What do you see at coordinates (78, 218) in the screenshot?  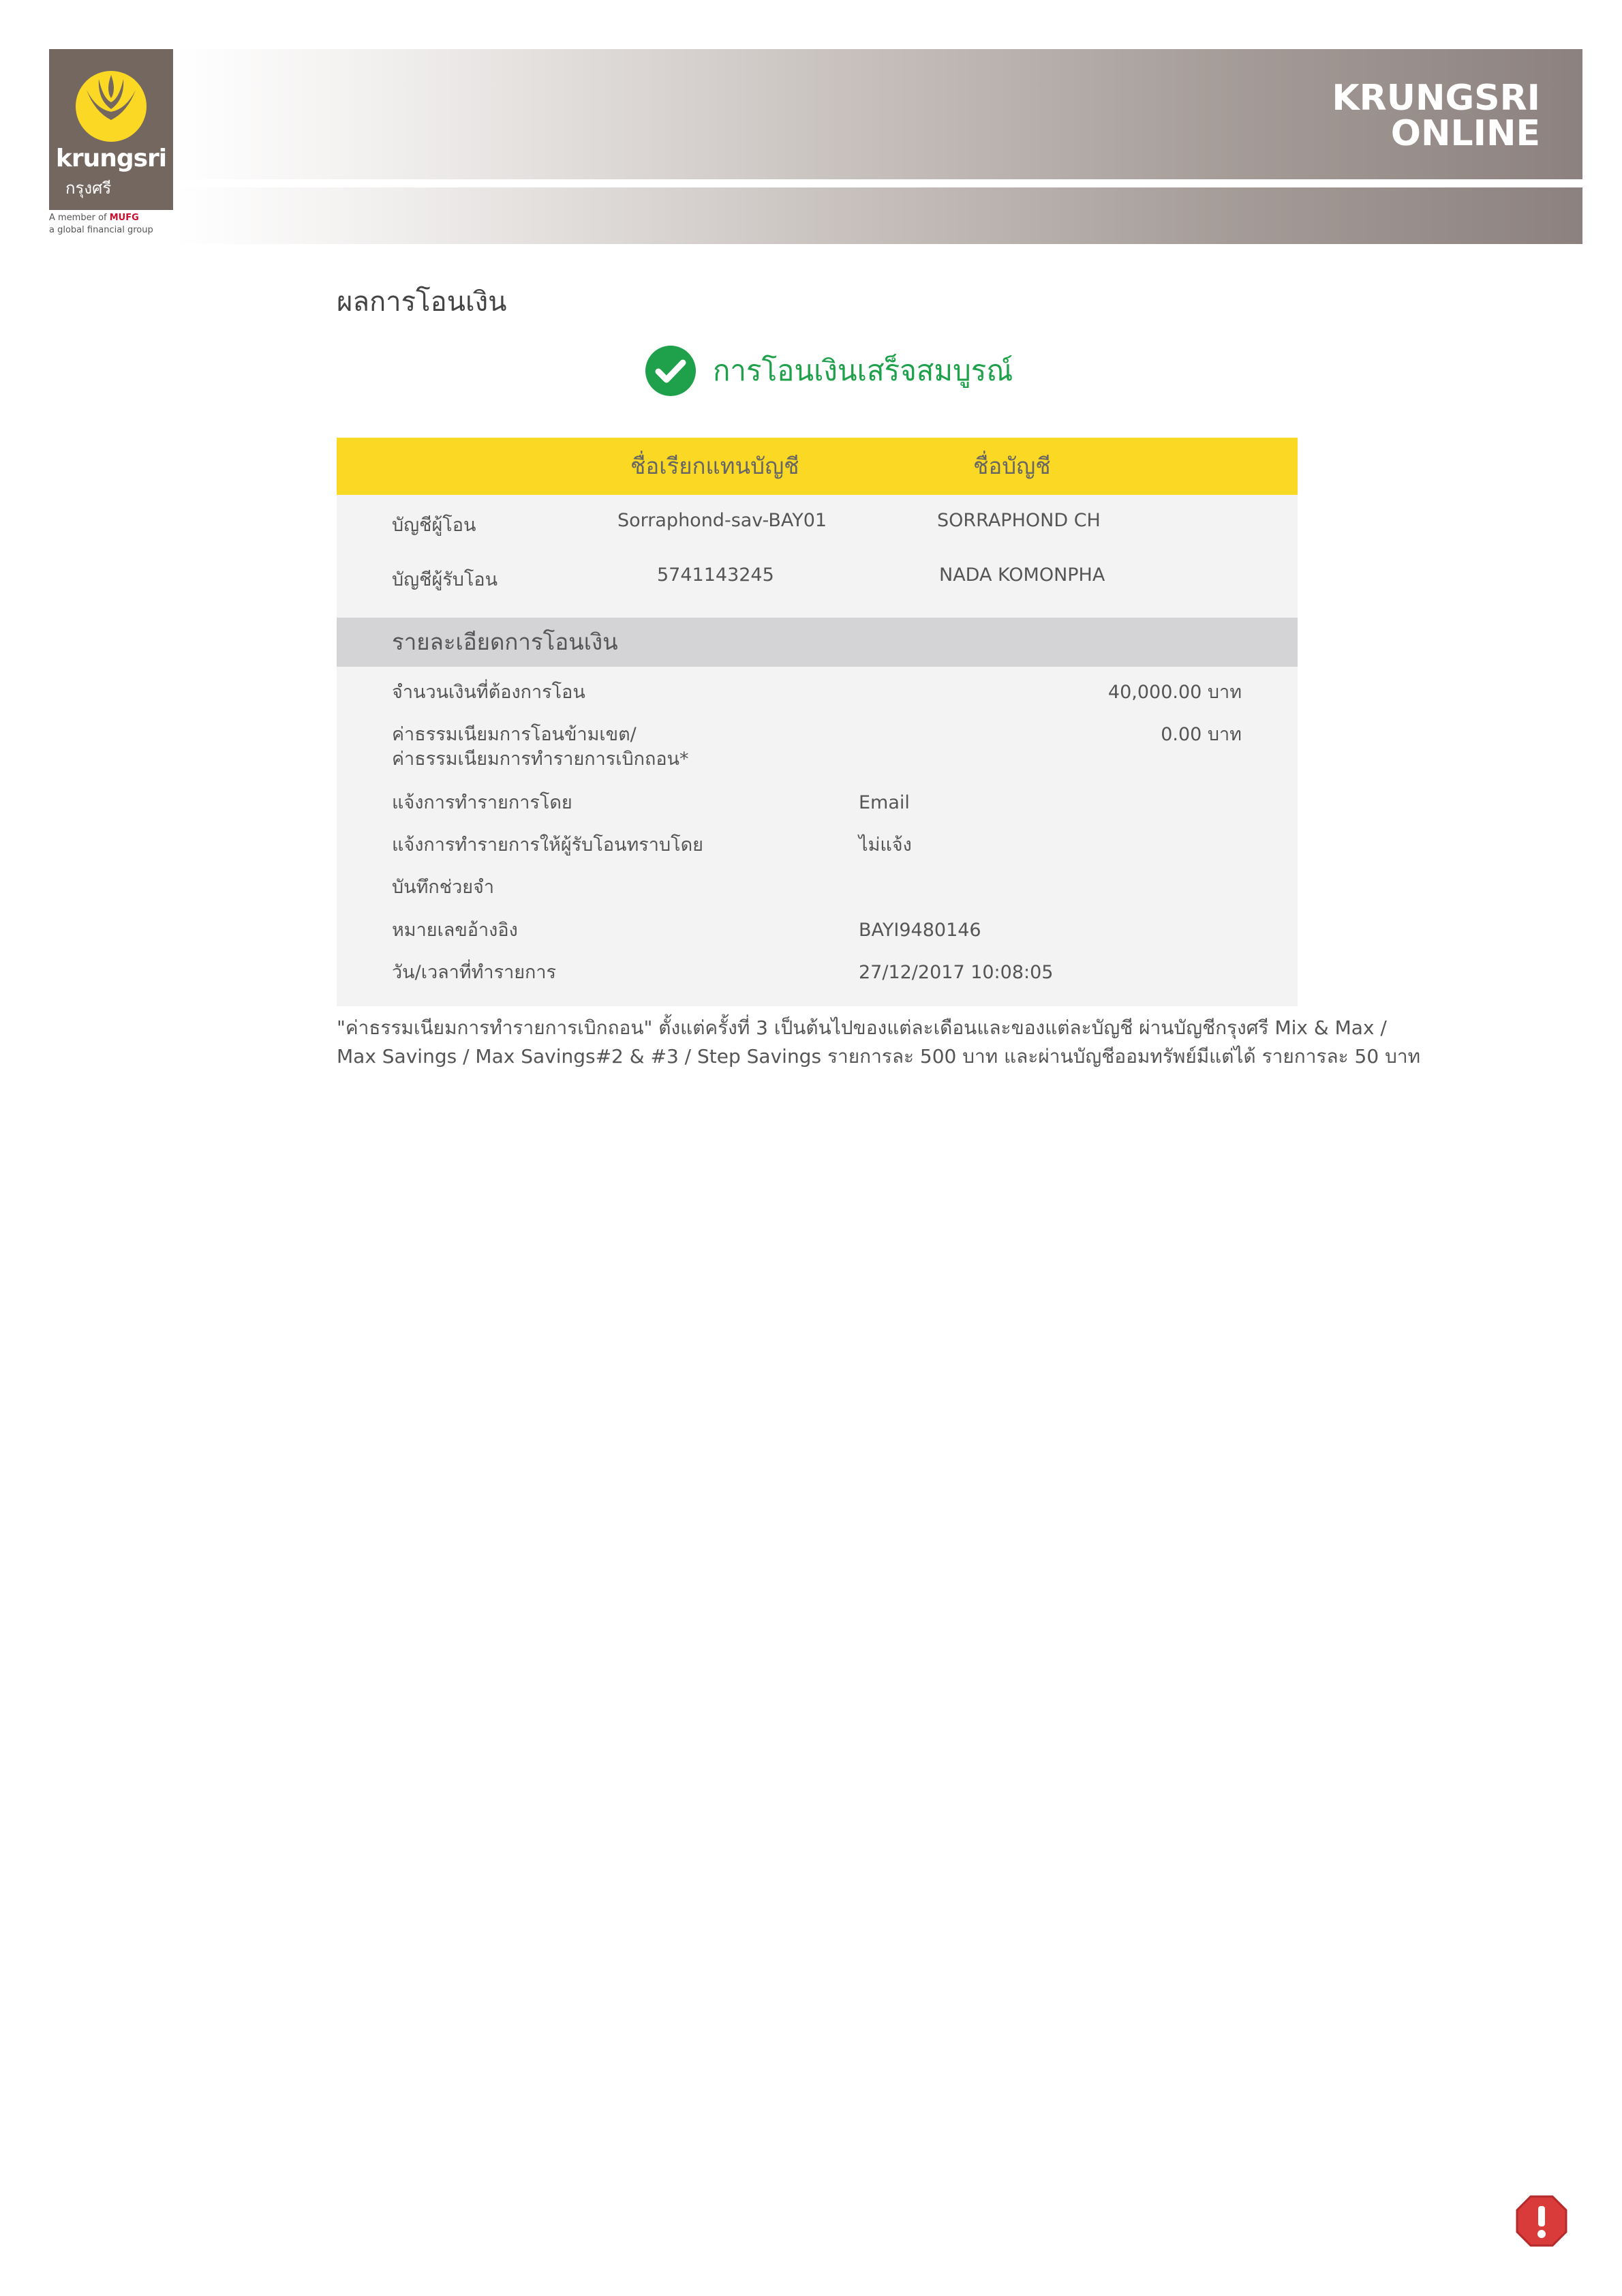 I see `member-prefix: A member of` at bounding box center [78, 218].